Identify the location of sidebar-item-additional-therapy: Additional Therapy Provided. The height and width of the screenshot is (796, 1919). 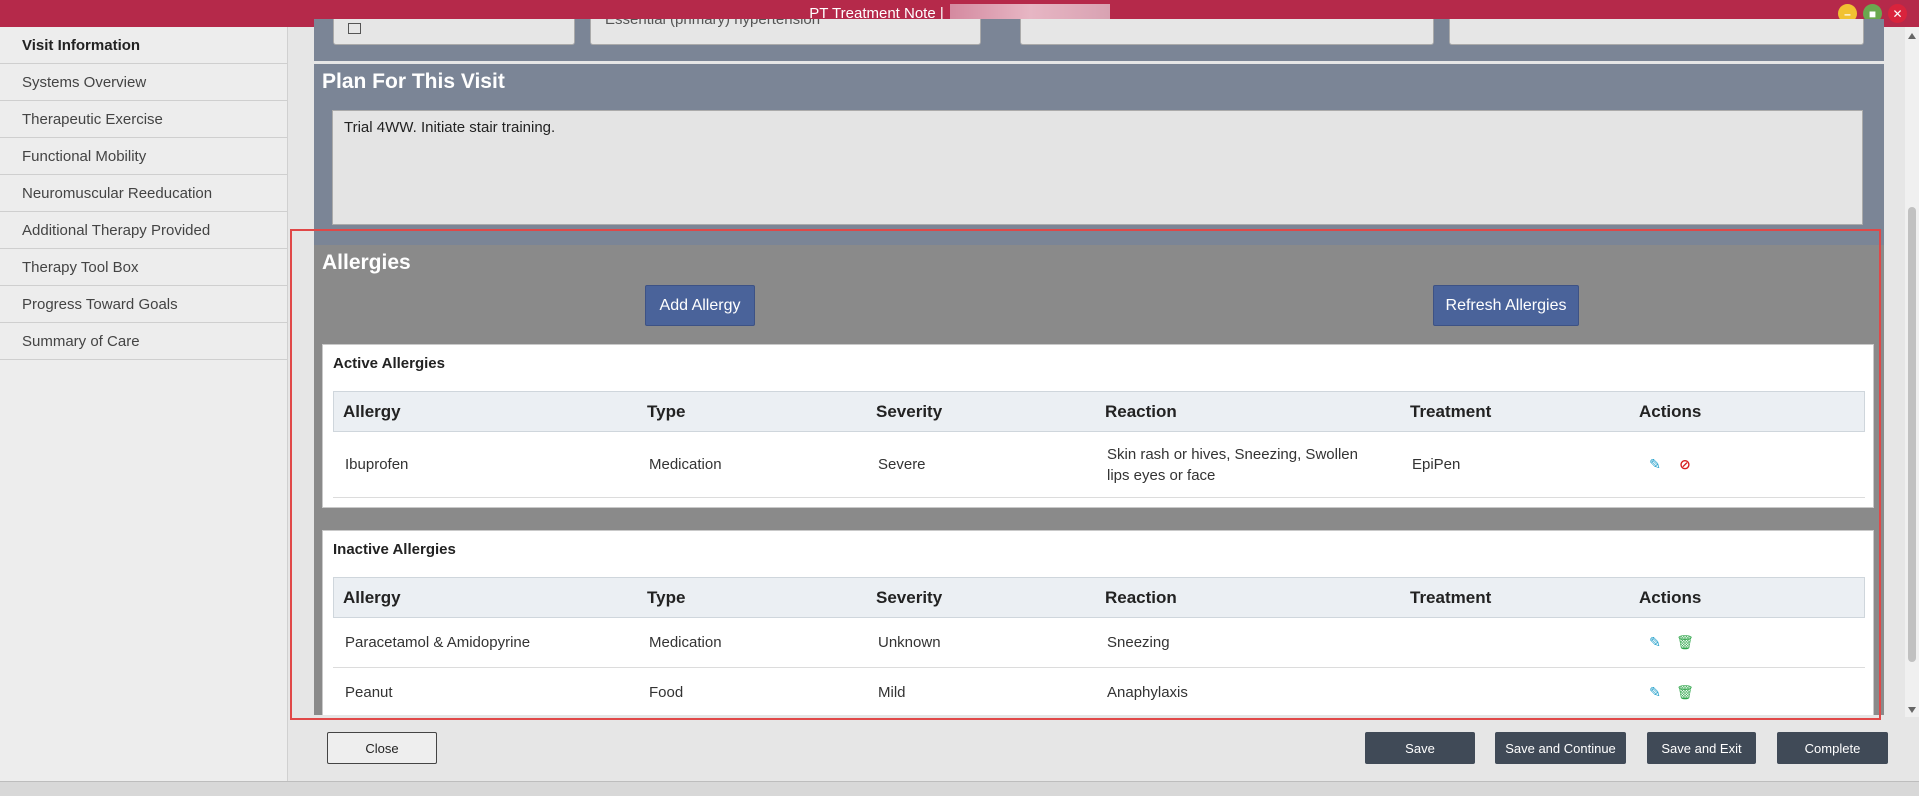
(143, 230).